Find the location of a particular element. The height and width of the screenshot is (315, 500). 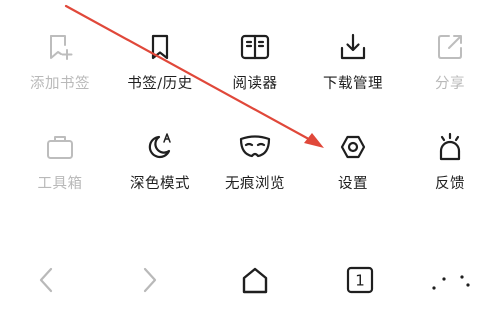

menu-item-add-bookmark: 添加书签 is located at coordinates (60, 47).